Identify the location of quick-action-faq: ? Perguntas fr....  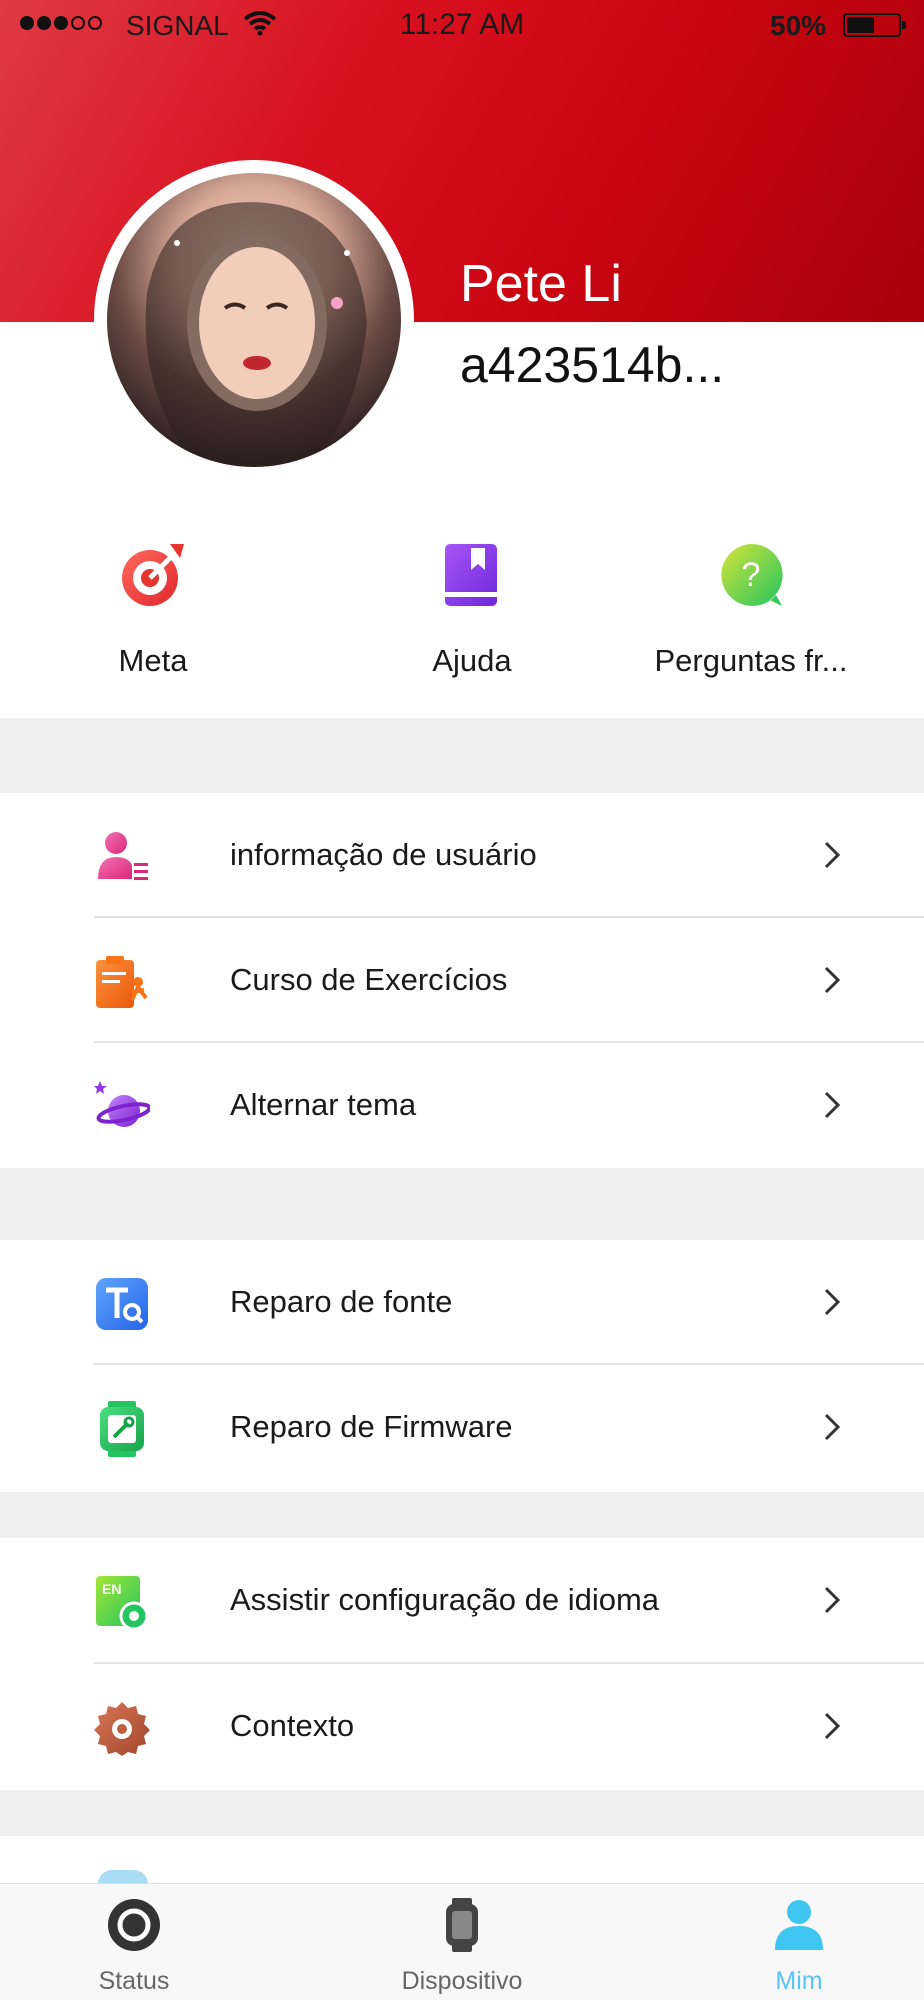
(751, 609).